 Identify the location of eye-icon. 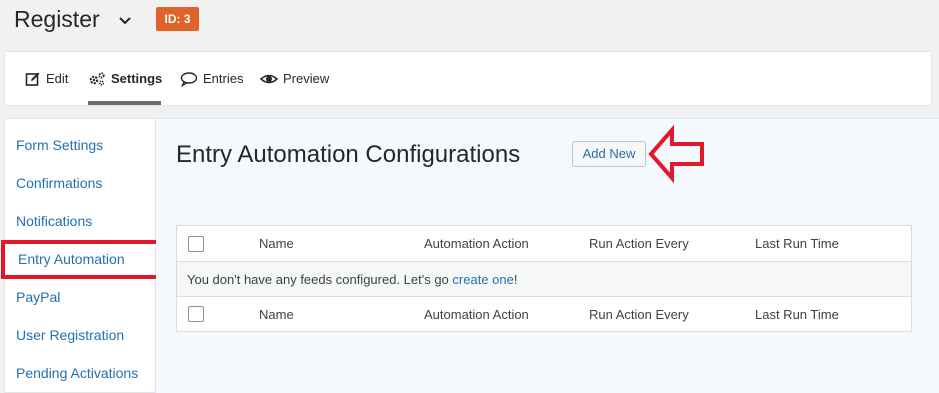
(269, 78).